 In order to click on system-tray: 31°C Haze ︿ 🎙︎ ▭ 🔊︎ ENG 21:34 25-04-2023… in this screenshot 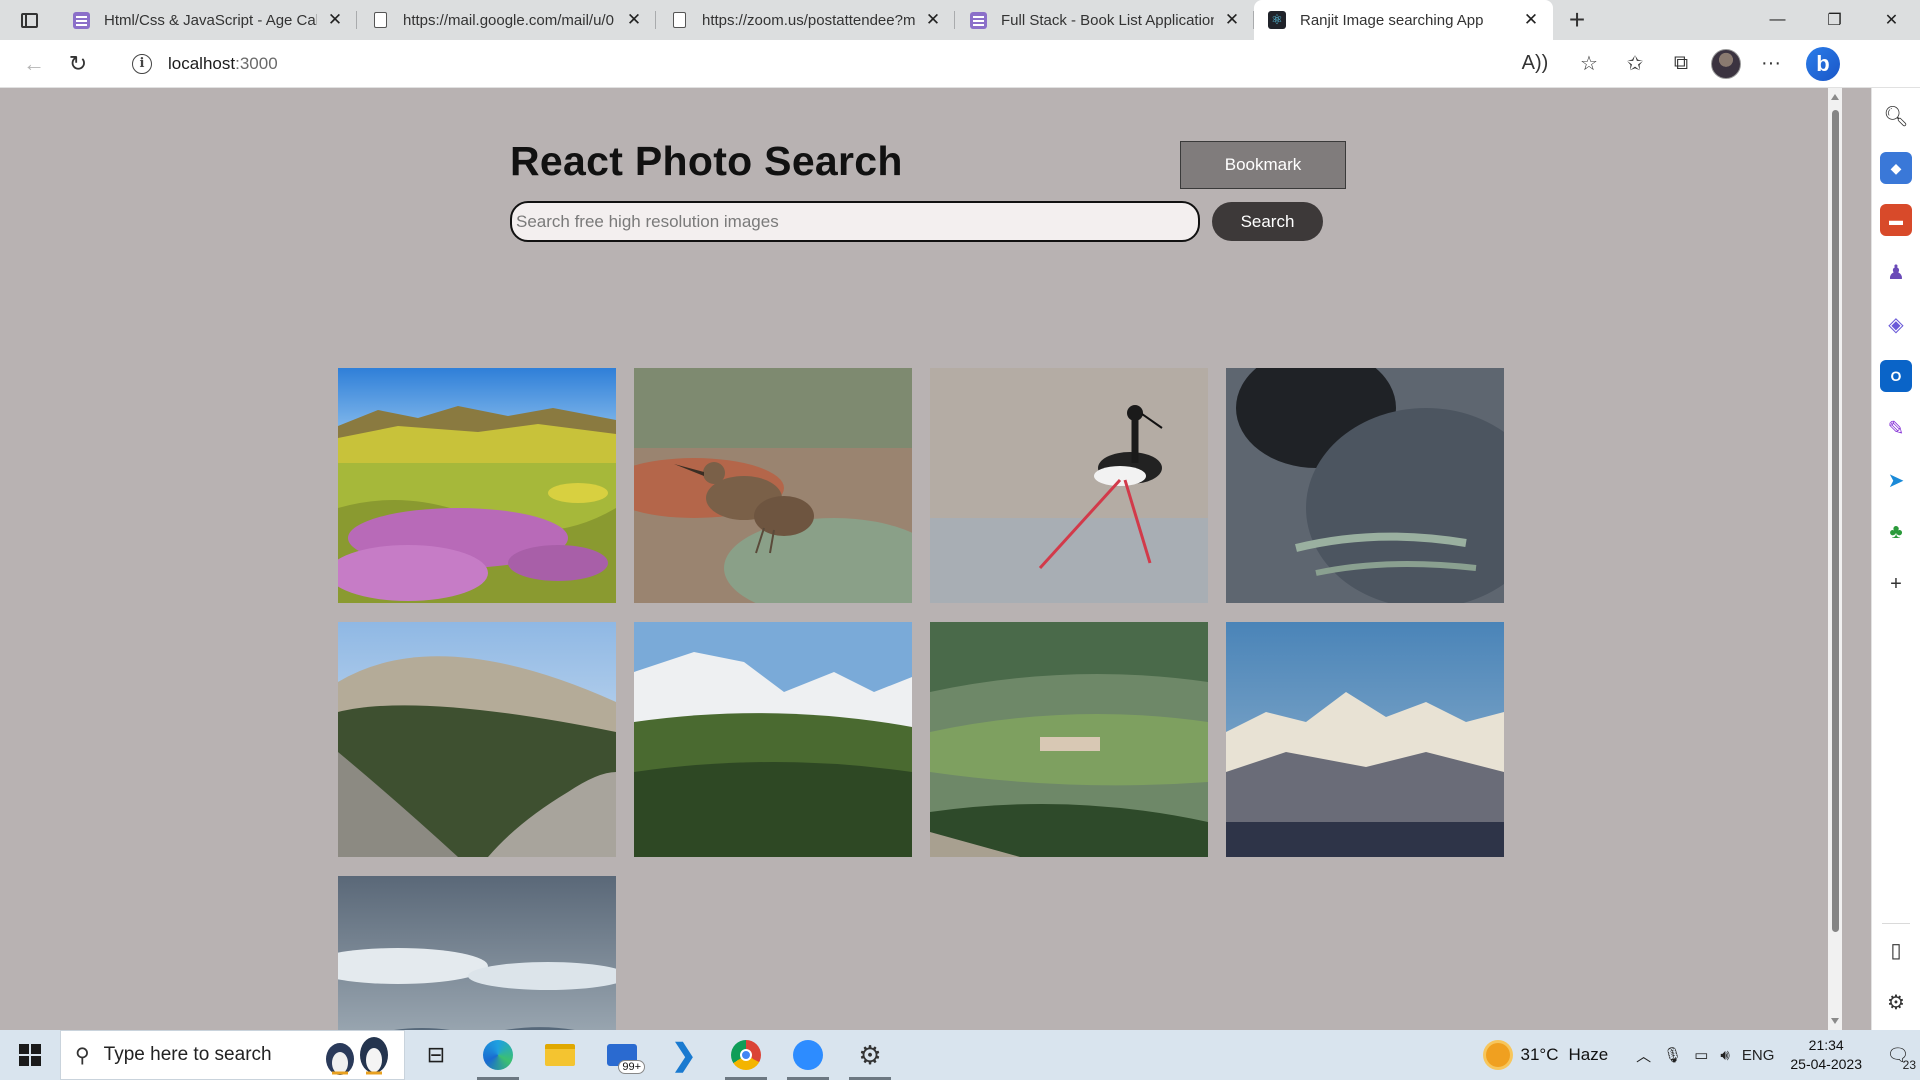, I will do `click(1703, 1055)`.